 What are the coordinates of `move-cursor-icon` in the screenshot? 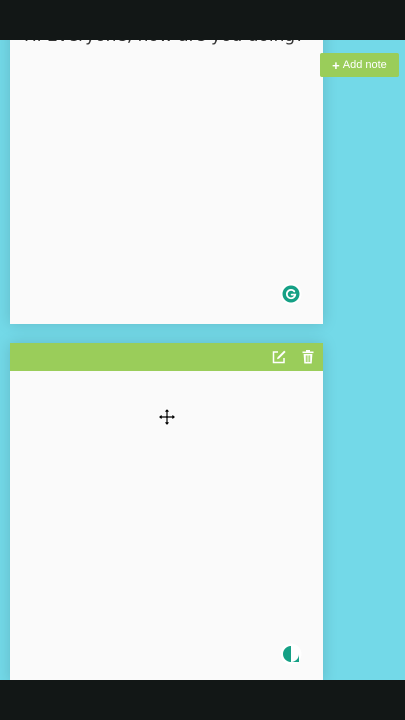 It's located at (167, 417).